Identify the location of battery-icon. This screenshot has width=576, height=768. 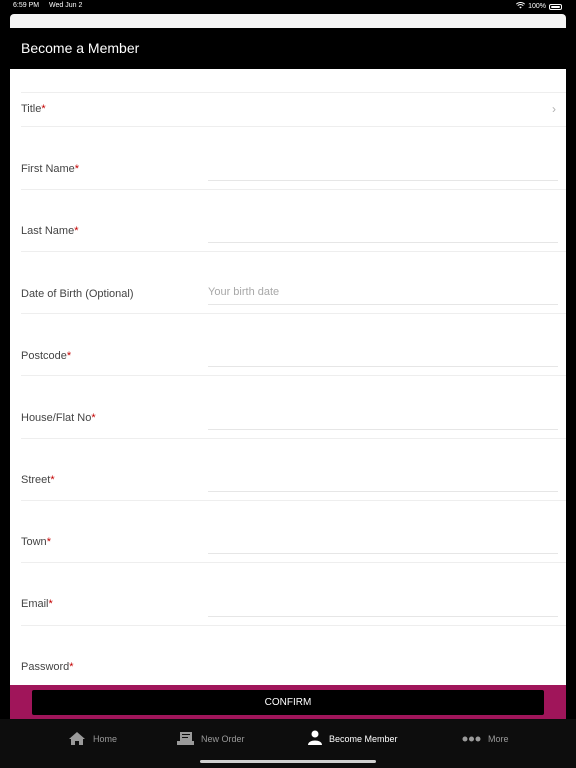
(555, 6).